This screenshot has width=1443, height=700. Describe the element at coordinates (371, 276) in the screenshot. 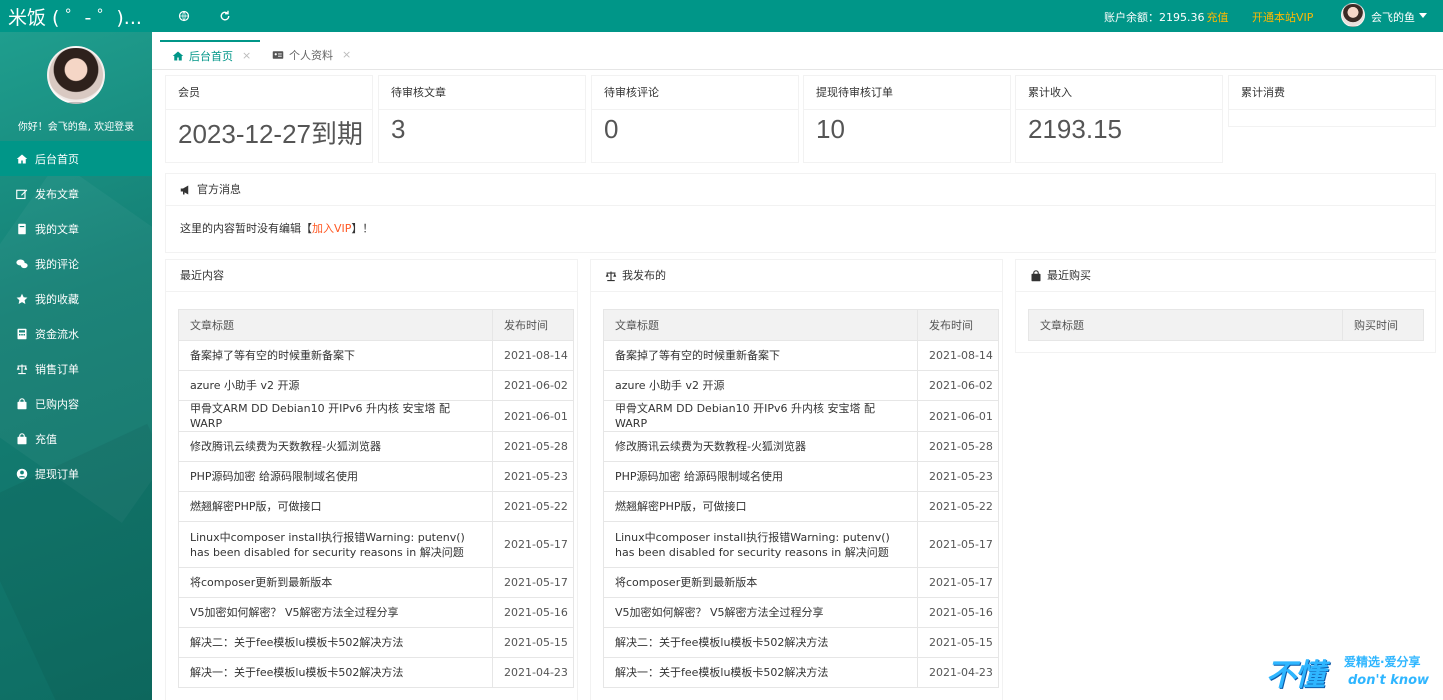

I see `panel-header: 最近内容` at that location.